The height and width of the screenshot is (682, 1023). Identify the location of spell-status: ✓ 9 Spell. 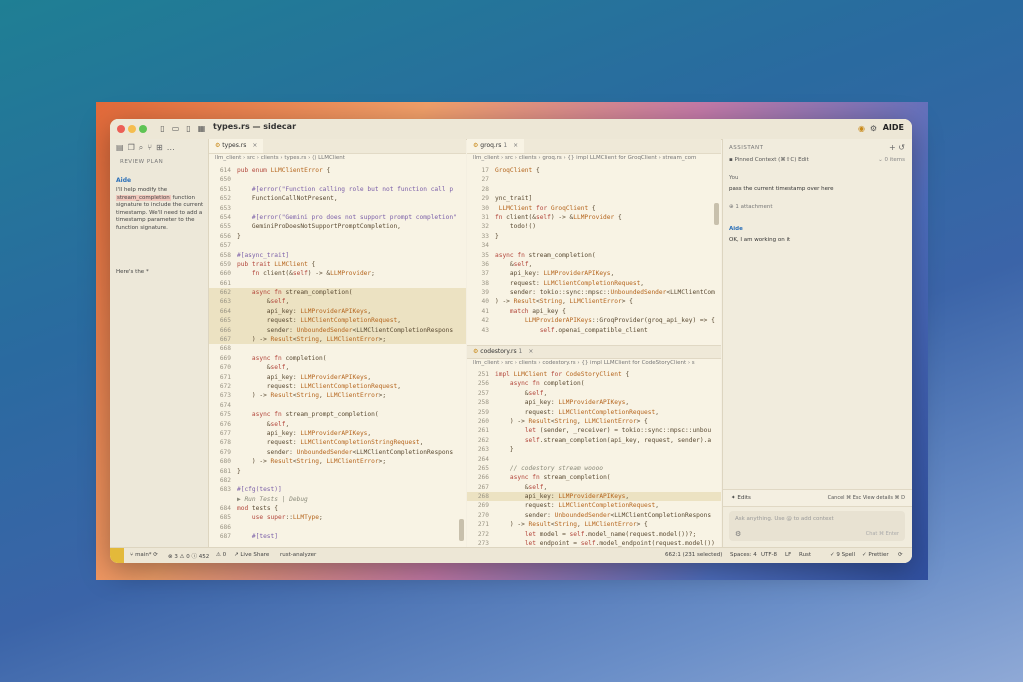
(842, 555).